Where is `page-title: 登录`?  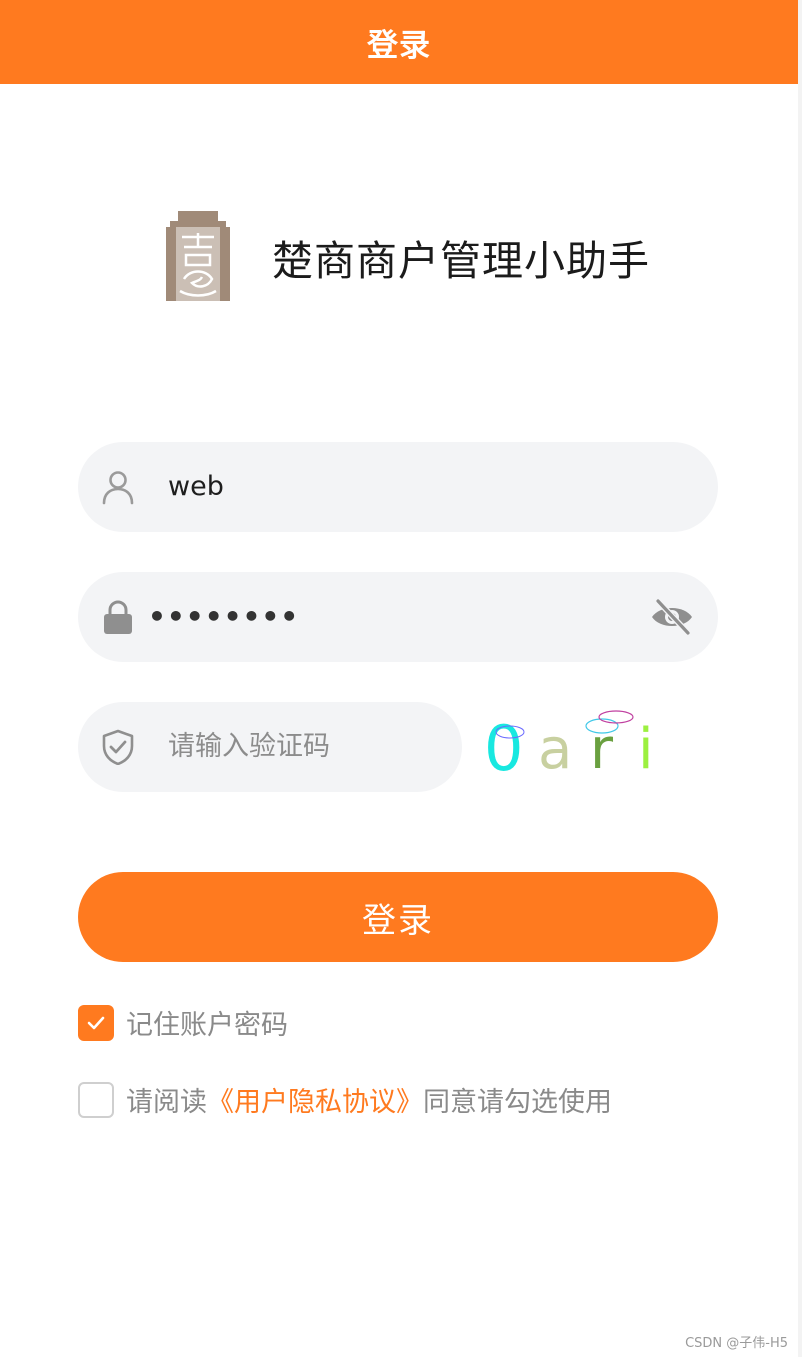
page-title: 登录 is located at coordinates (399, 45).